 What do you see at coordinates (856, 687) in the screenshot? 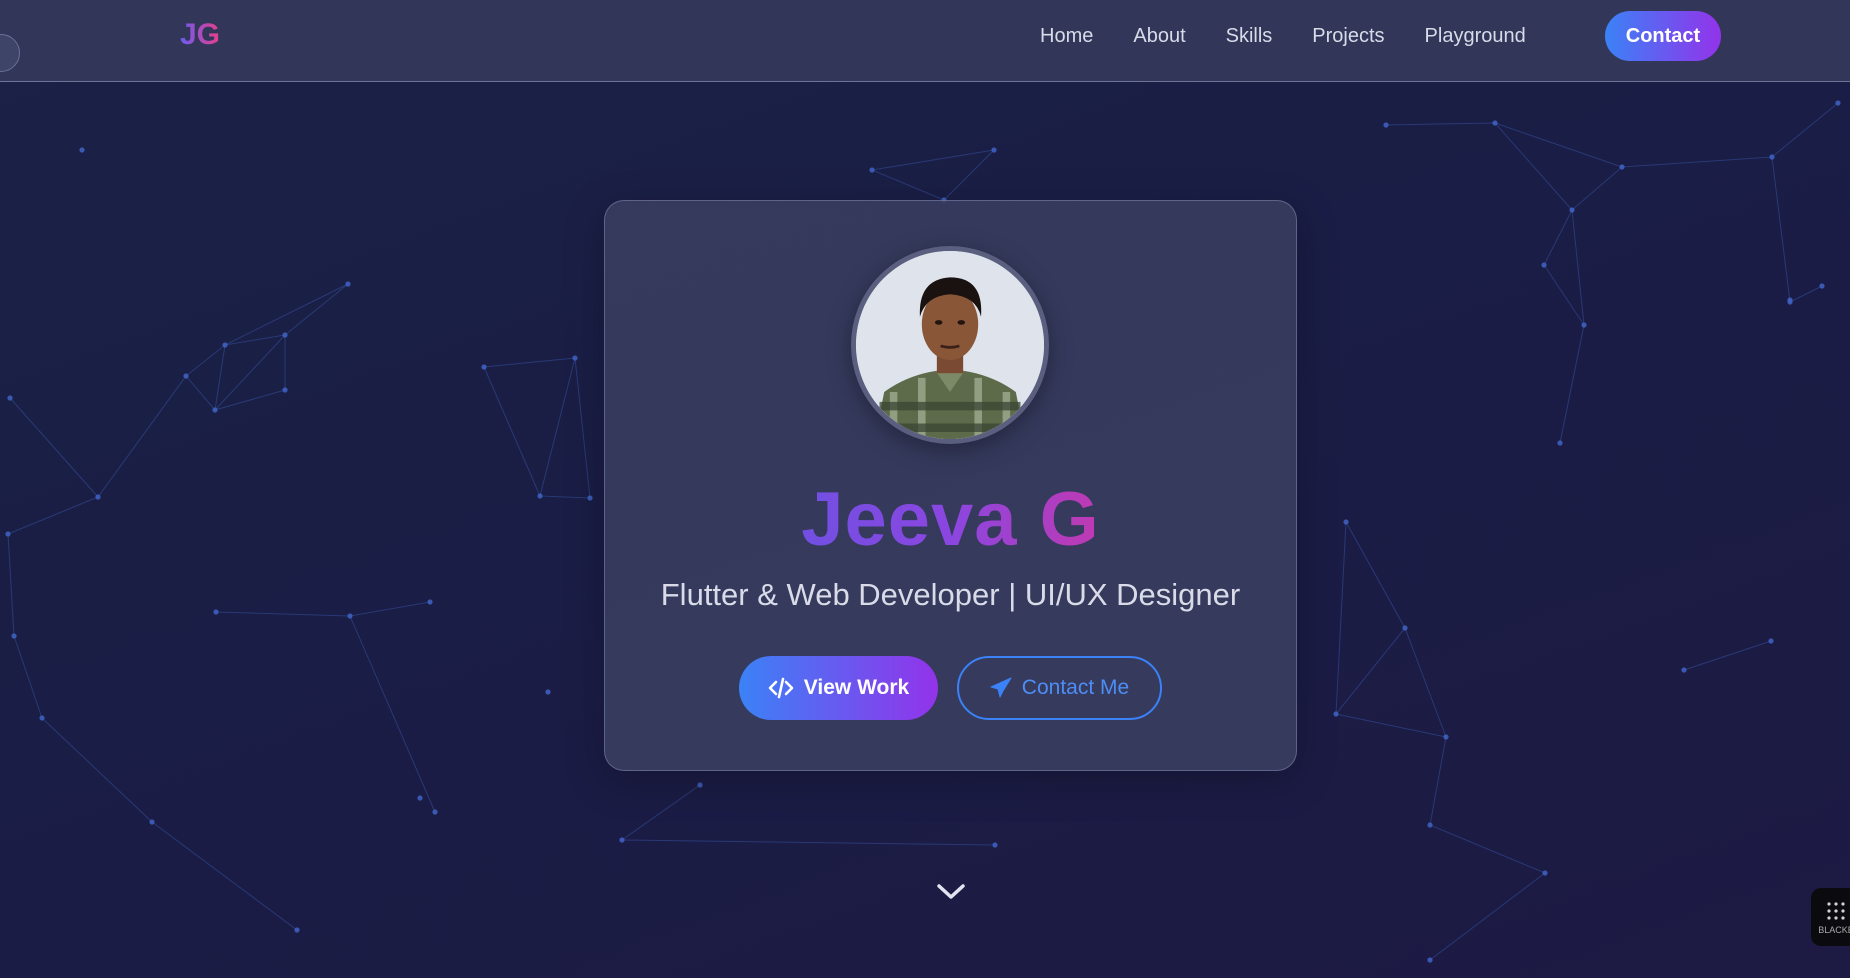
I see `view-work-label: View Work` at bounding box center [856, 687].